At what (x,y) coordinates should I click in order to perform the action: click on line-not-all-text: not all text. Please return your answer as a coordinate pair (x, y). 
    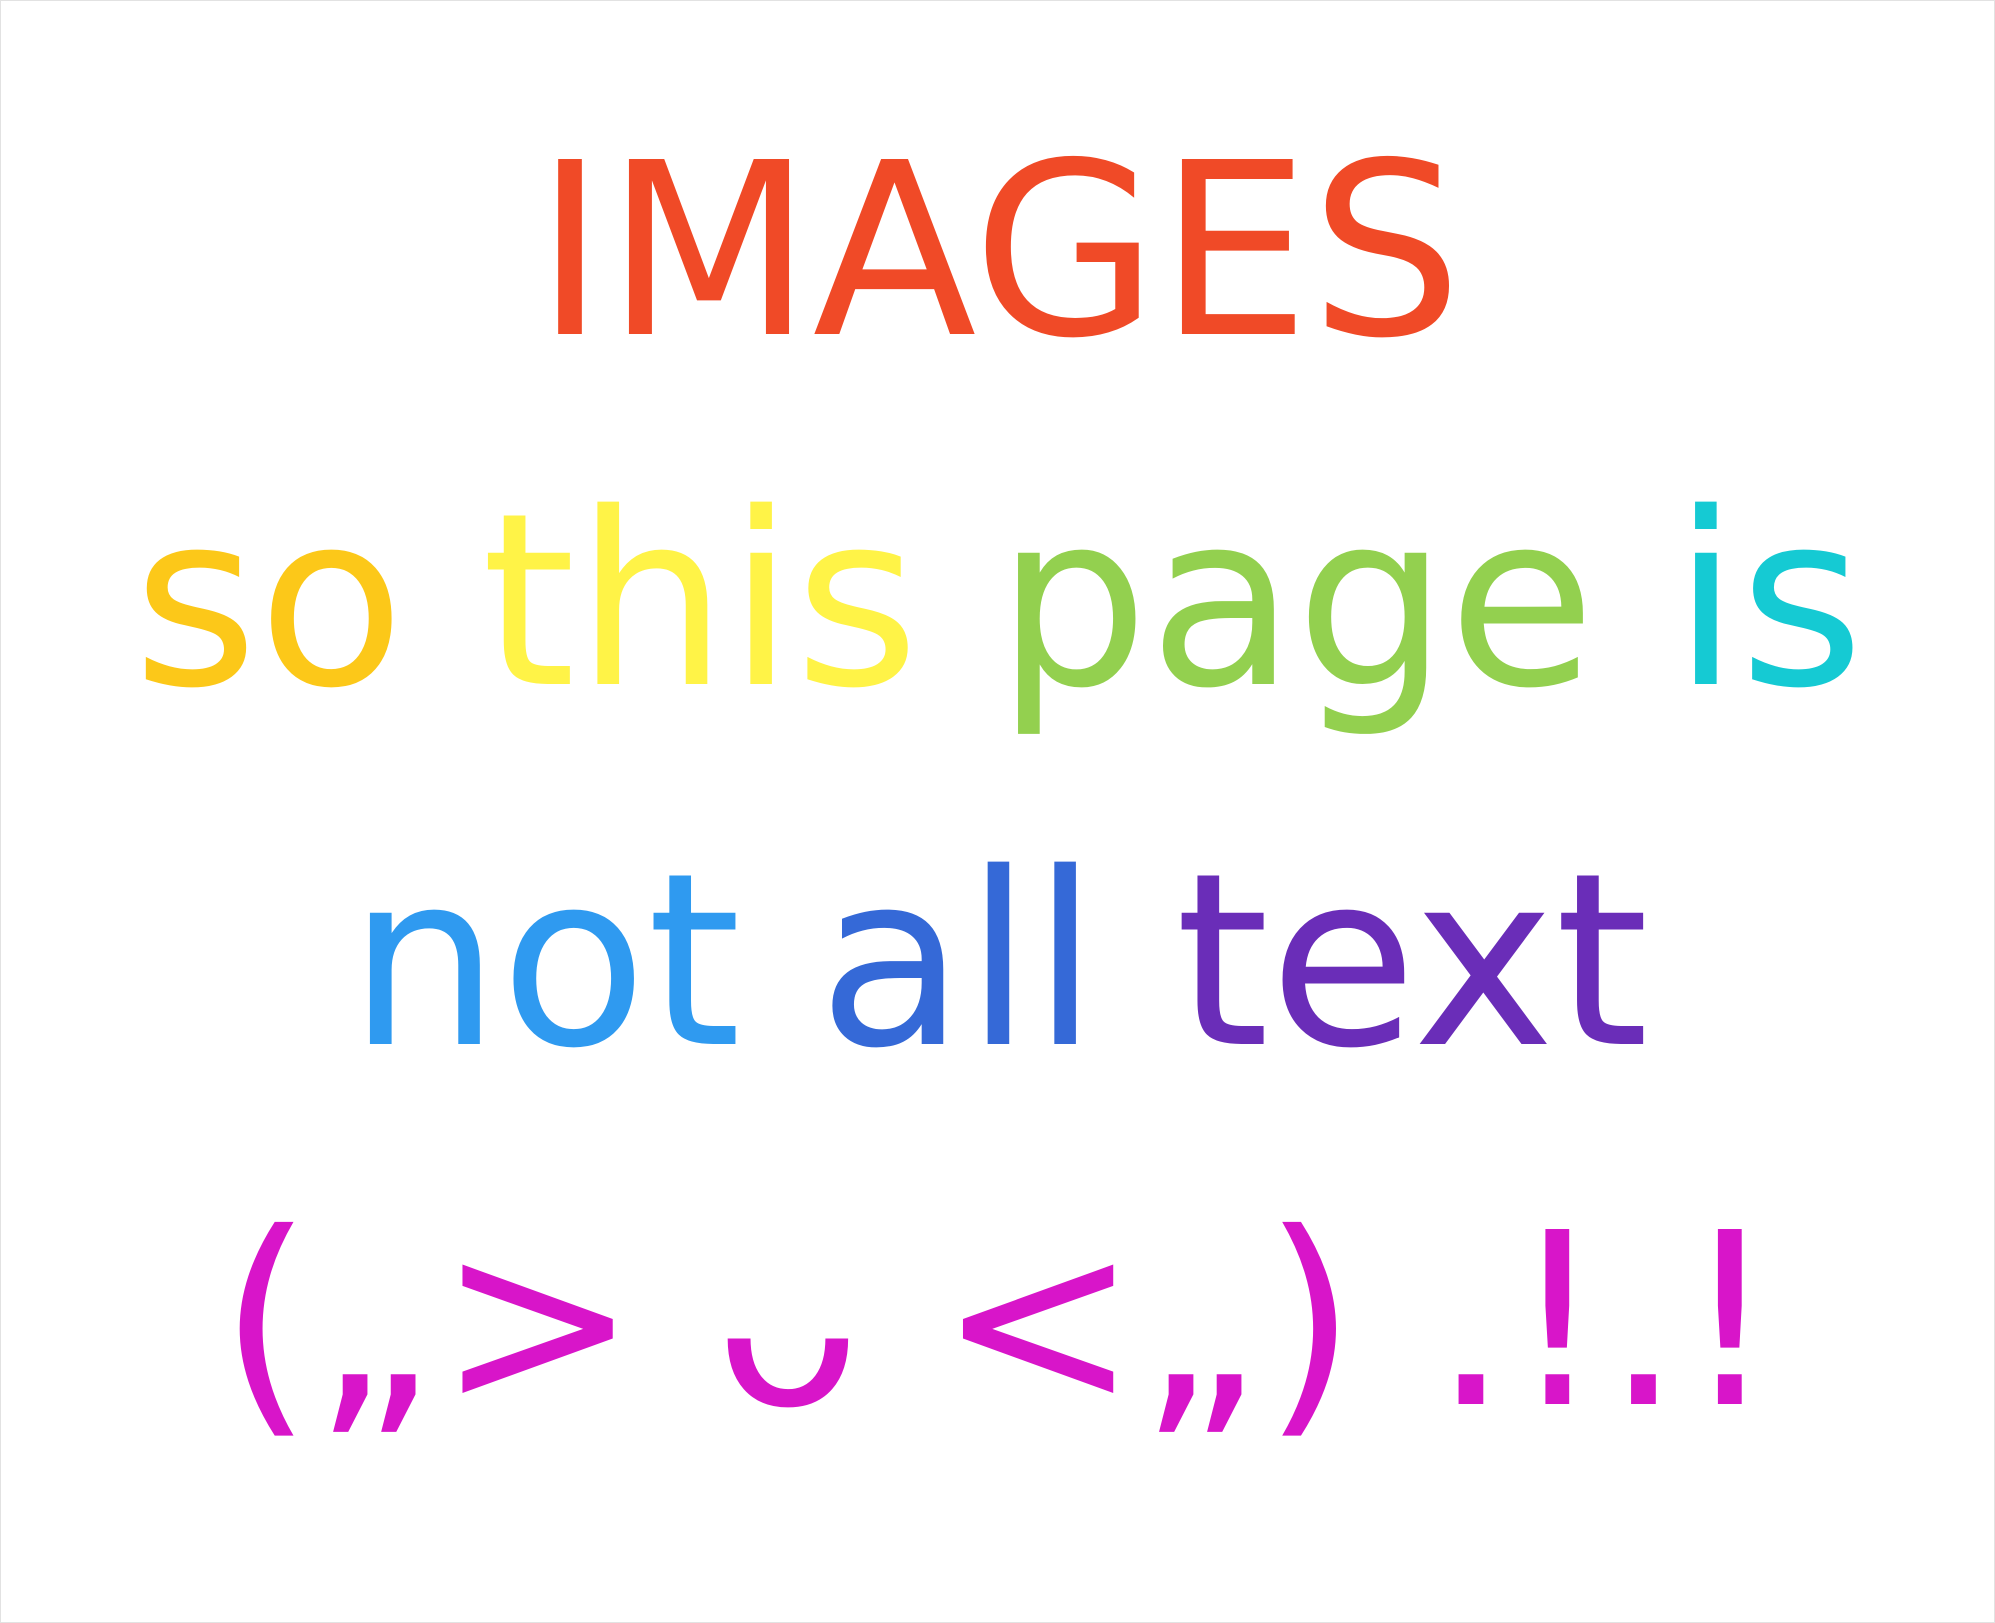
    Looking at the image, I should click on (998, 961).